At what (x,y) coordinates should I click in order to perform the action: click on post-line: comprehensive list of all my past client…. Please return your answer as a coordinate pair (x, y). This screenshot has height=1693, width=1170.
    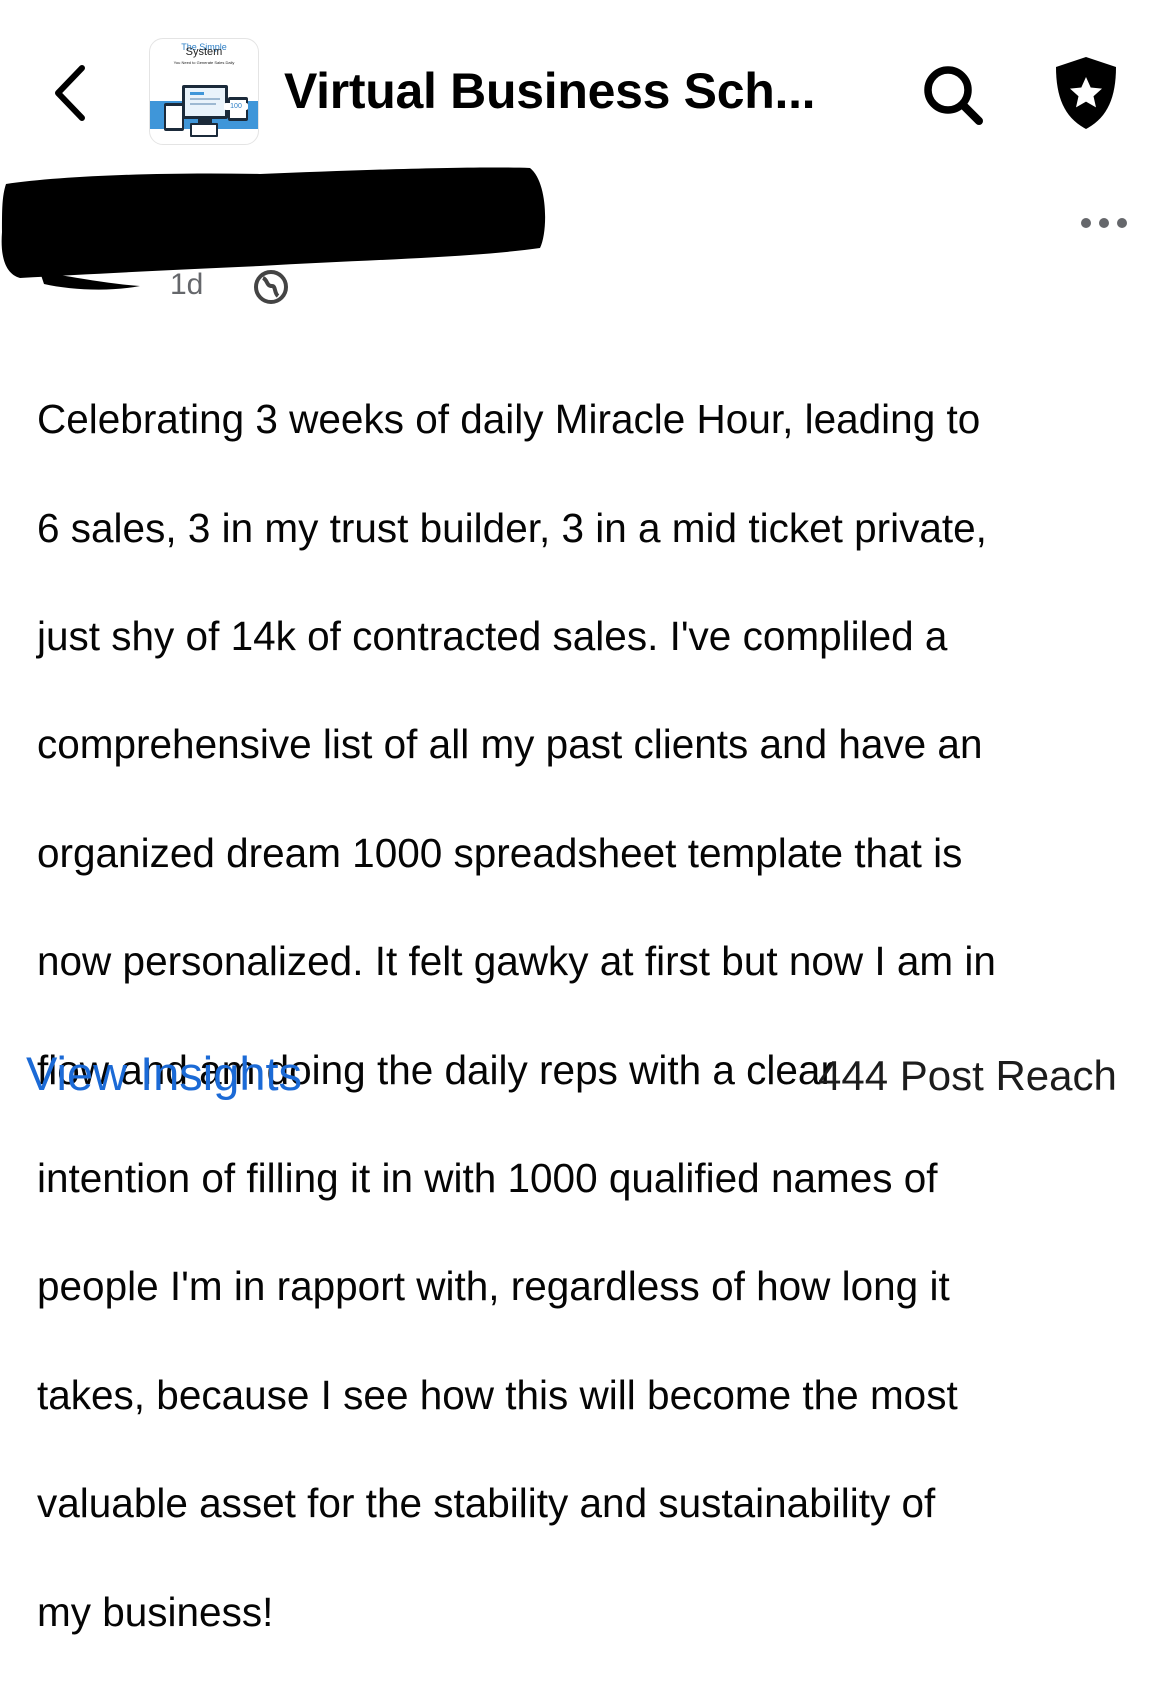
    Looking at the image, I should click on (510, 744).